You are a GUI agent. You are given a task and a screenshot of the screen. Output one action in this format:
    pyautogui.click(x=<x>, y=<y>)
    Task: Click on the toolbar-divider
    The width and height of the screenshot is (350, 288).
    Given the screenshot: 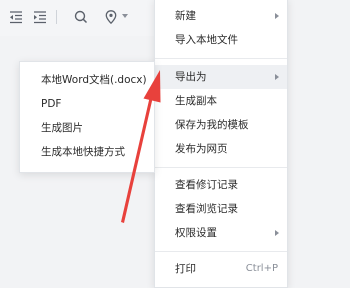 What is the action you would take?
    pyautogui.click(x=56, y=17)
    